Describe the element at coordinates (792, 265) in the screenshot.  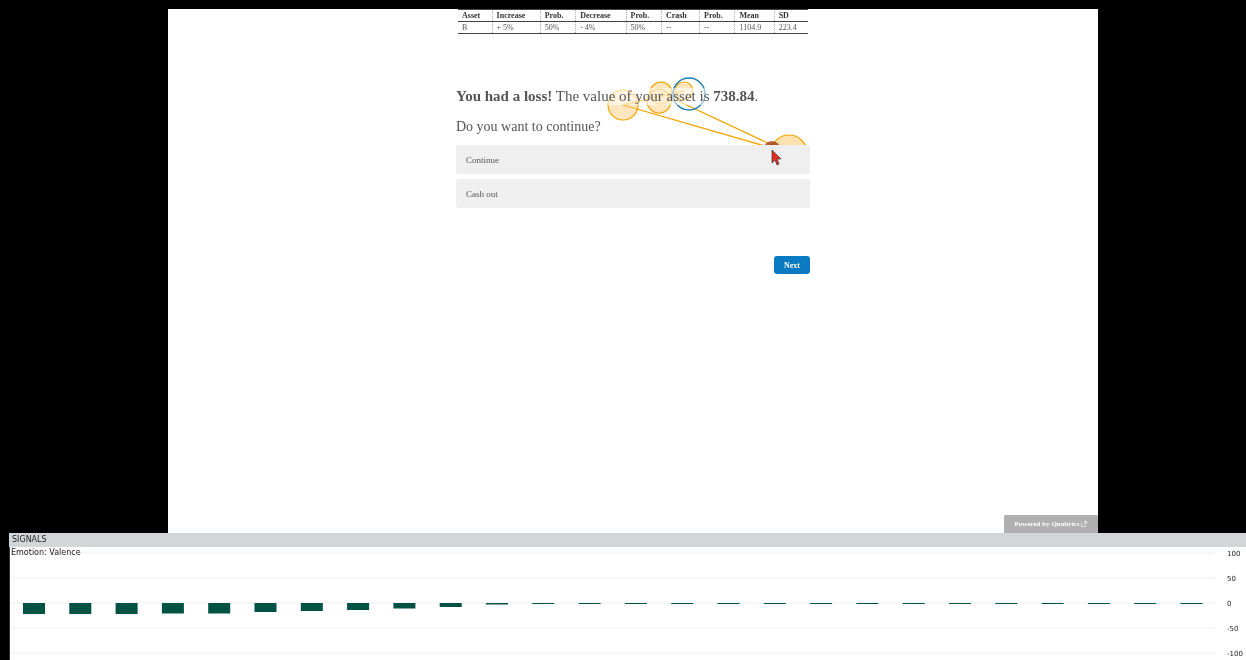
I see `next-button: Next` at that location.